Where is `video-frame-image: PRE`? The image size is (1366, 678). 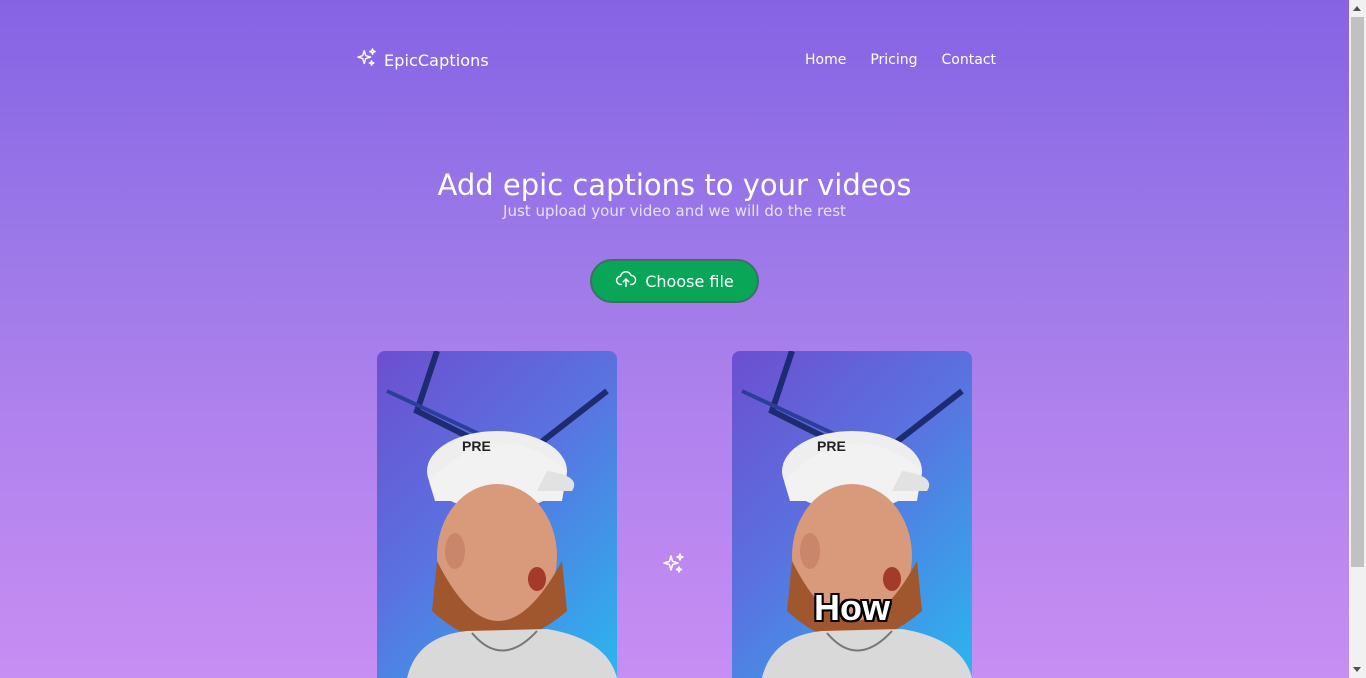 video-frame-image: PRE is located at coordinates (501, 514).